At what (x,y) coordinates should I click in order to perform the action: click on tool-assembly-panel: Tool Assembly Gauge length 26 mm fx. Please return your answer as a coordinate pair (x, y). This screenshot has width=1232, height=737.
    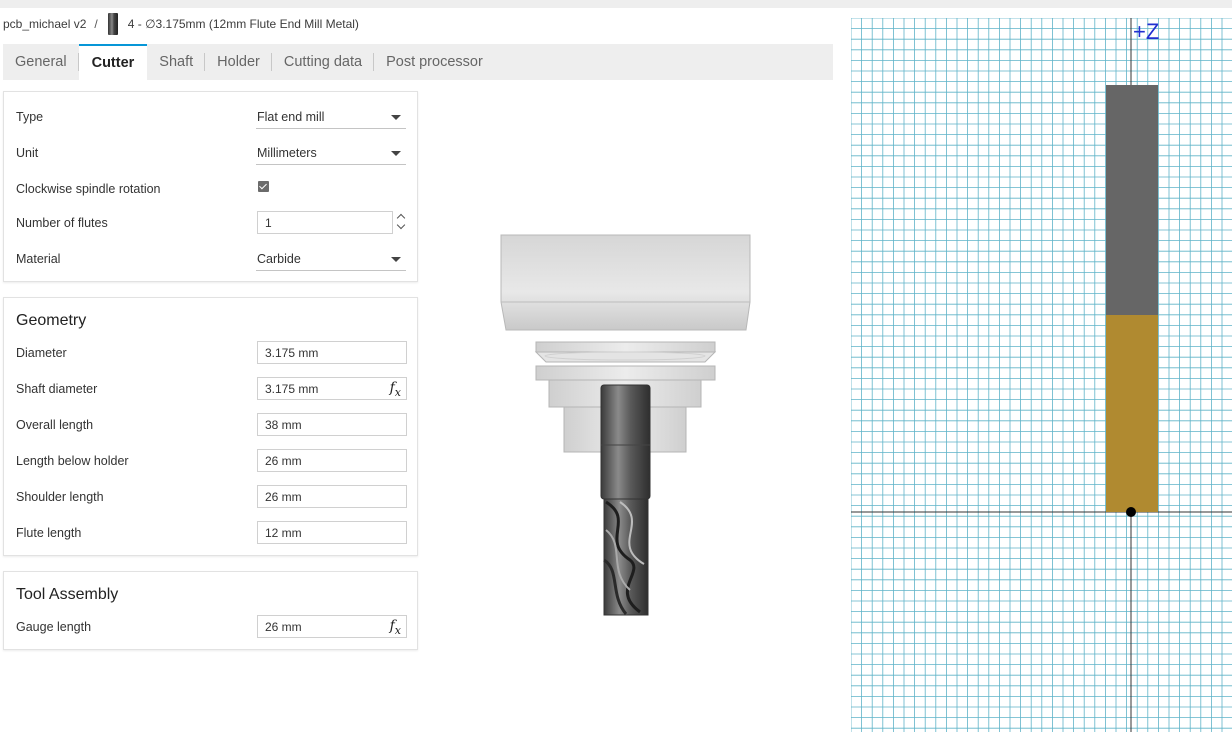
    Looking at the image, I should click on (210, 610).